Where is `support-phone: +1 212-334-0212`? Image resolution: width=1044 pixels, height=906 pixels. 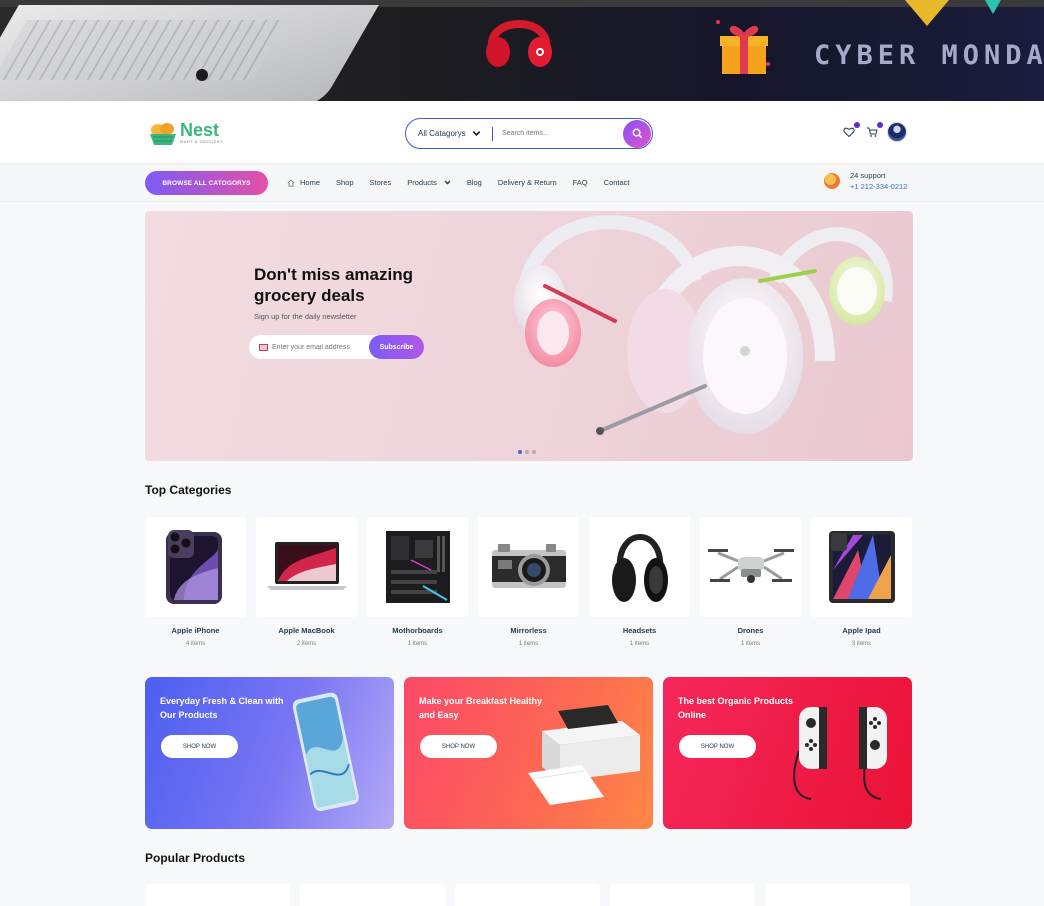 support-phone: +1 212-334-0212 is located at coordinates (878, 186).